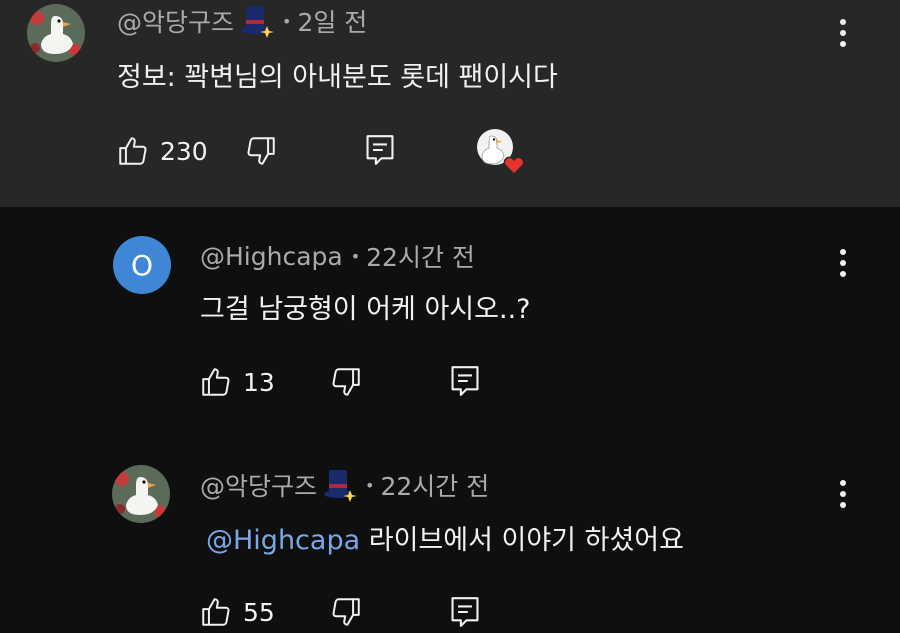 The image size is (900, 633). I want to click on like-count: 55, so click(259, 612).